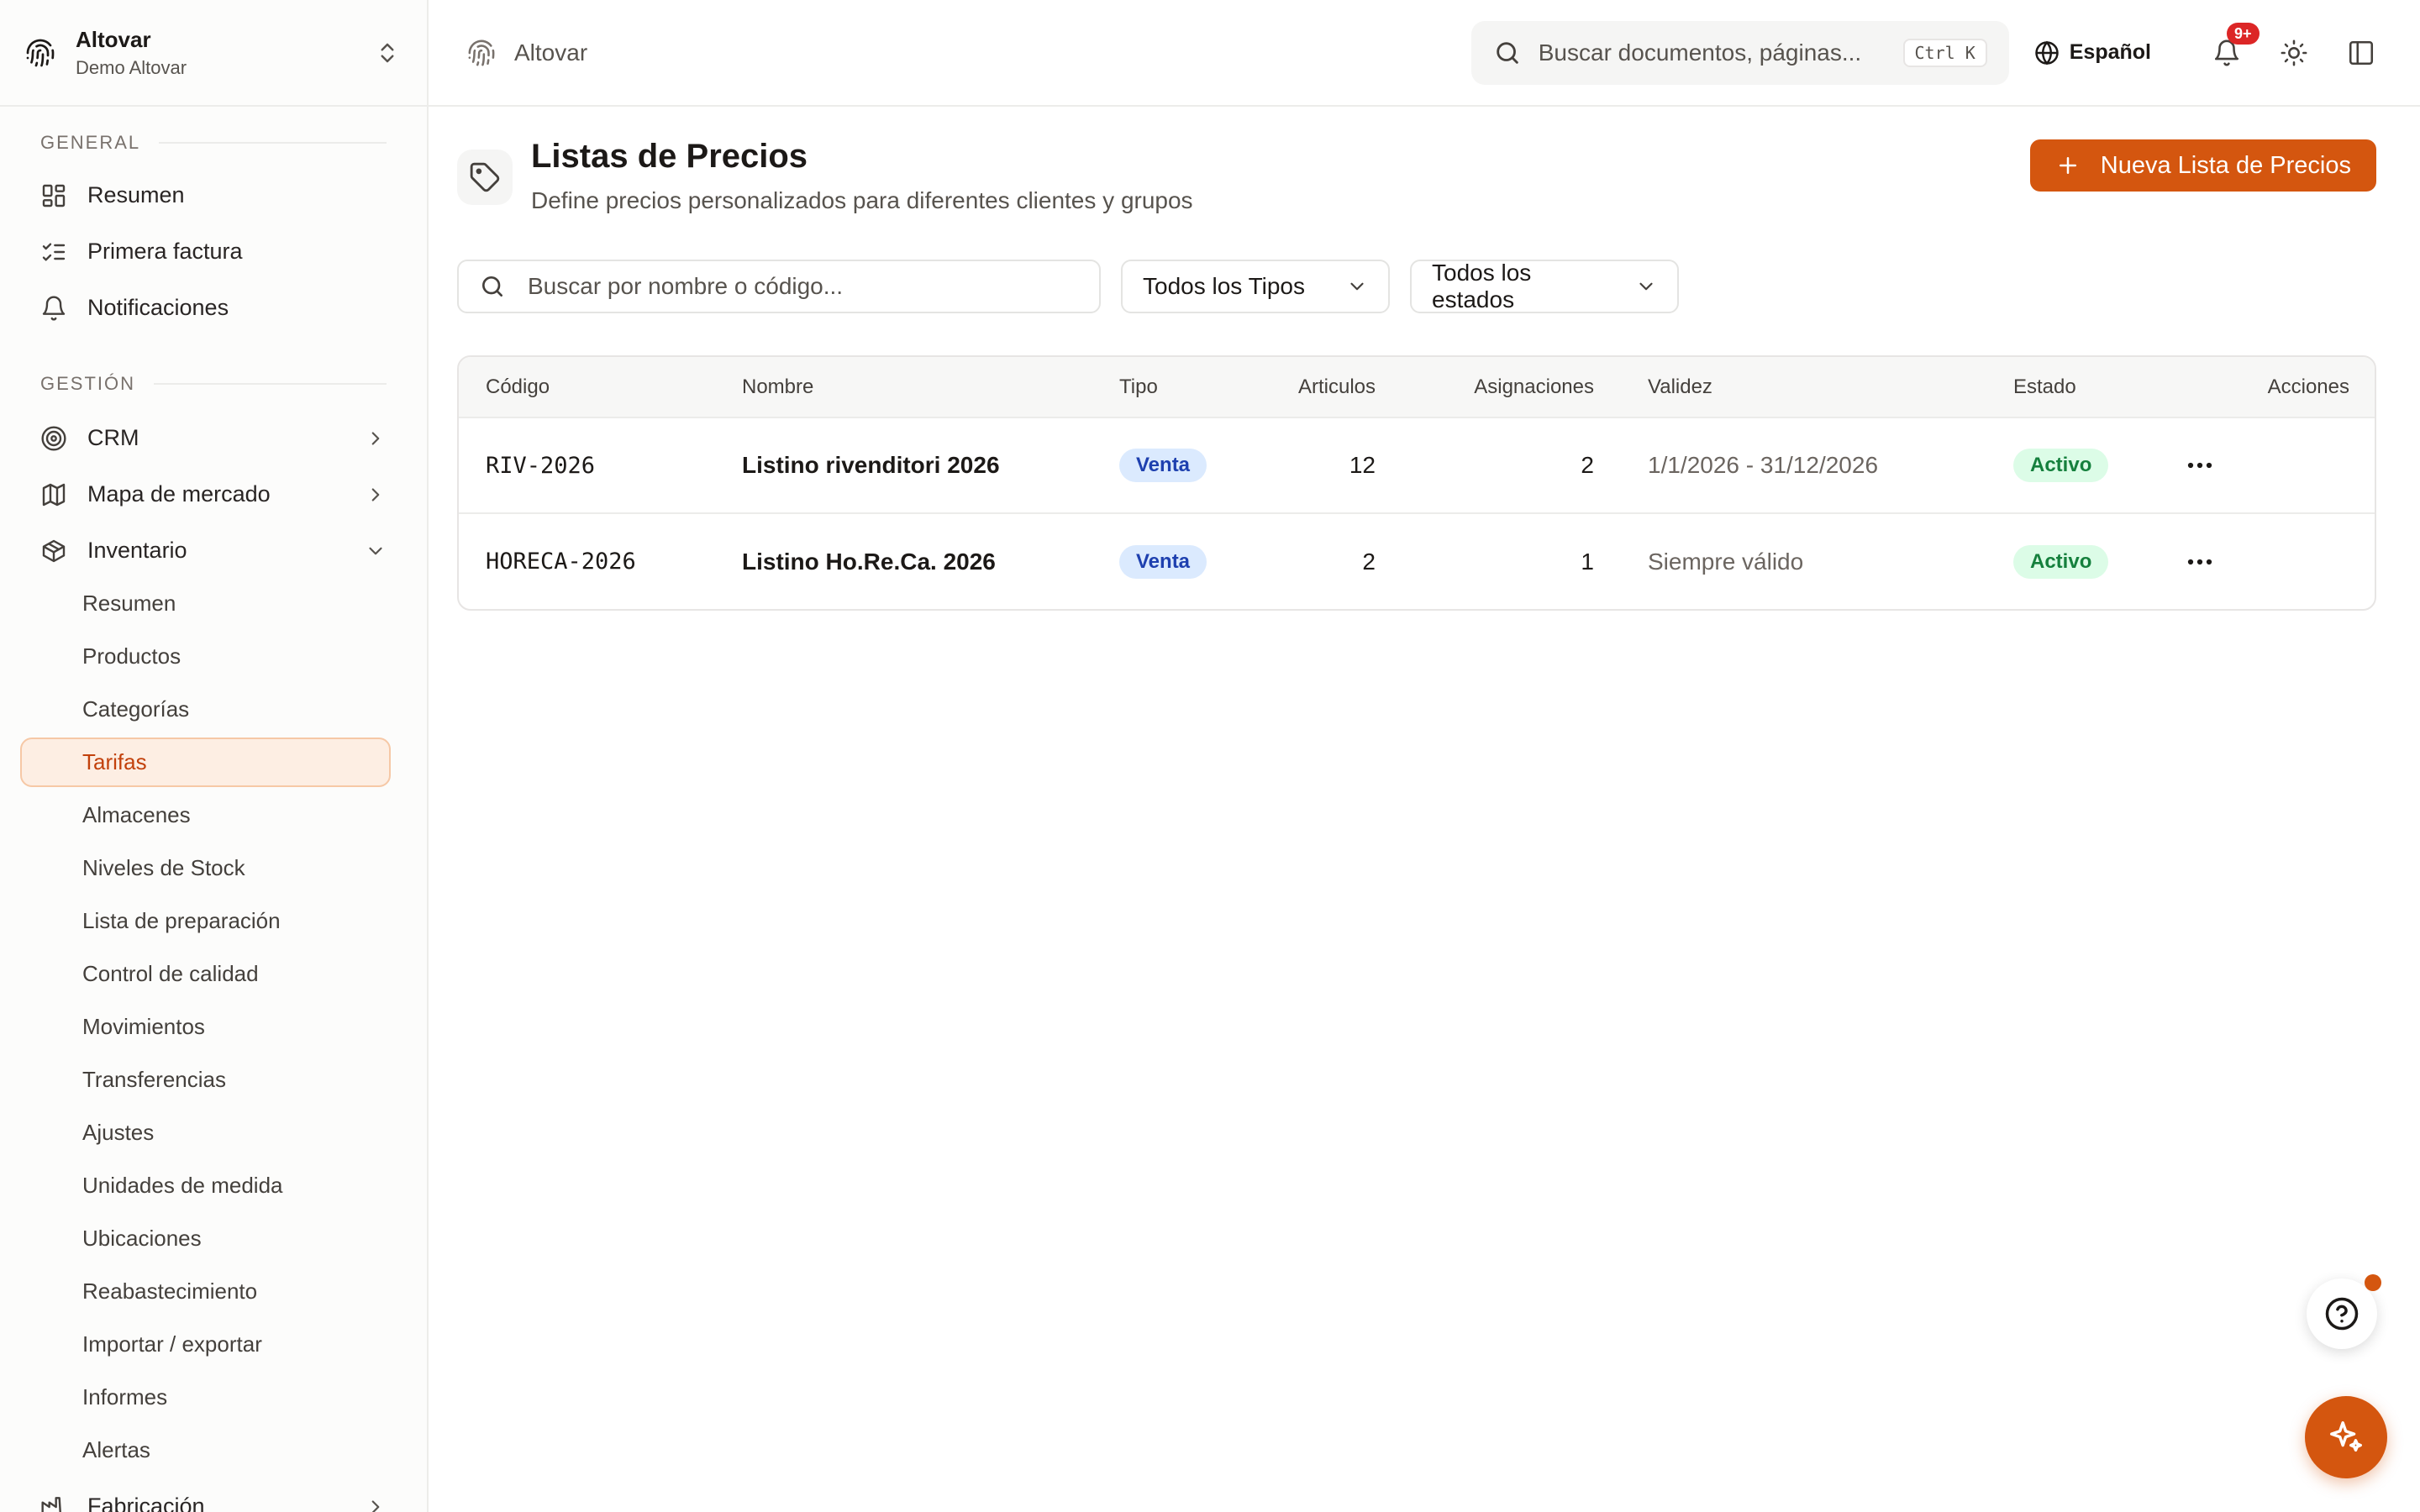 The width and height of the screenshot is (2420, 1512). What do you see at coordinates (214, 308) in the screenshot?
I see `sidebar-item-notificaciones: Notificaciones` at bounding box center [214, 308].